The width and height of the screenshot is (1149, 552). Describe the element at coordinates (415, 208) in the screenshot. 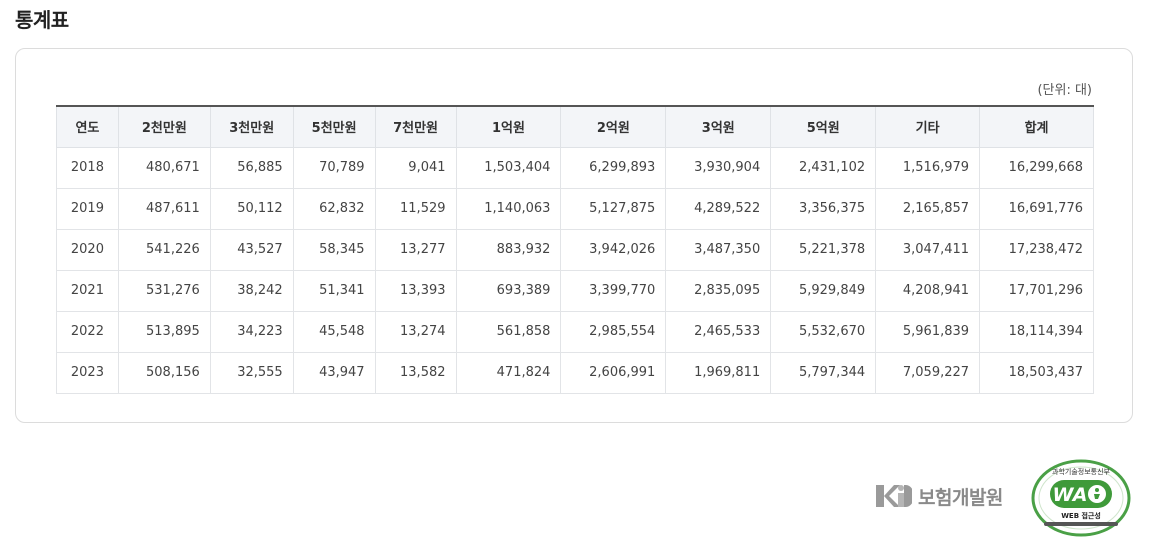

I see `value-cell: 11,529` at that location.